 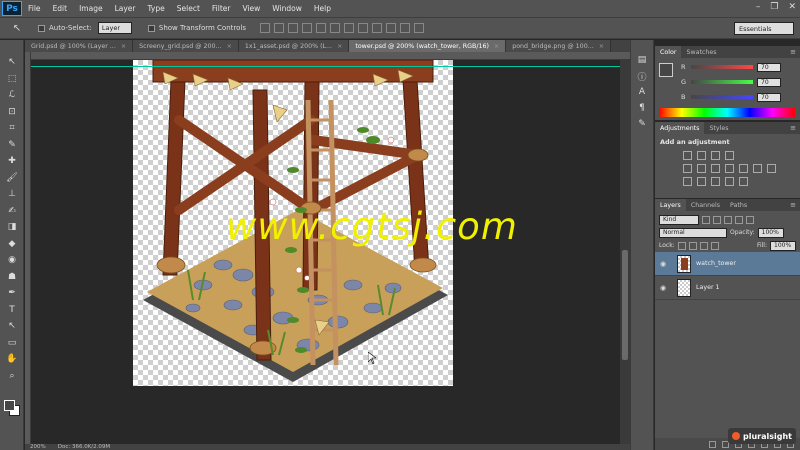 I want to click on tab-adjustments: Adjustments, so click(x=680, y=128).